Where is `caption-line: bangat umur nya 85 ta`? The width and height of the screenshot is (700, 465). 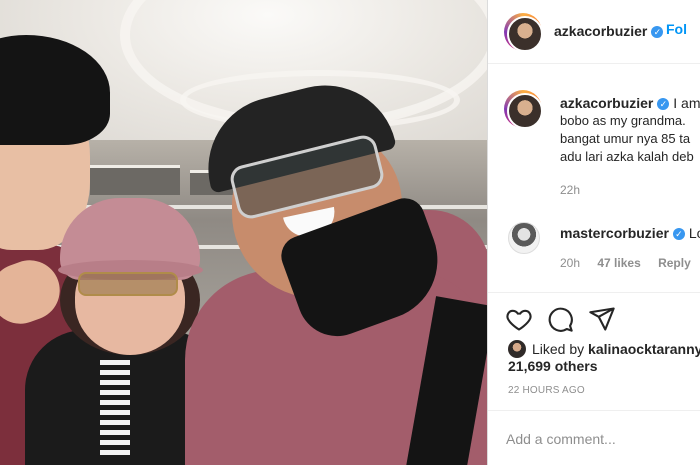 caption-line: bangat umur nya 85 ta is located at coordinates (625, 138).